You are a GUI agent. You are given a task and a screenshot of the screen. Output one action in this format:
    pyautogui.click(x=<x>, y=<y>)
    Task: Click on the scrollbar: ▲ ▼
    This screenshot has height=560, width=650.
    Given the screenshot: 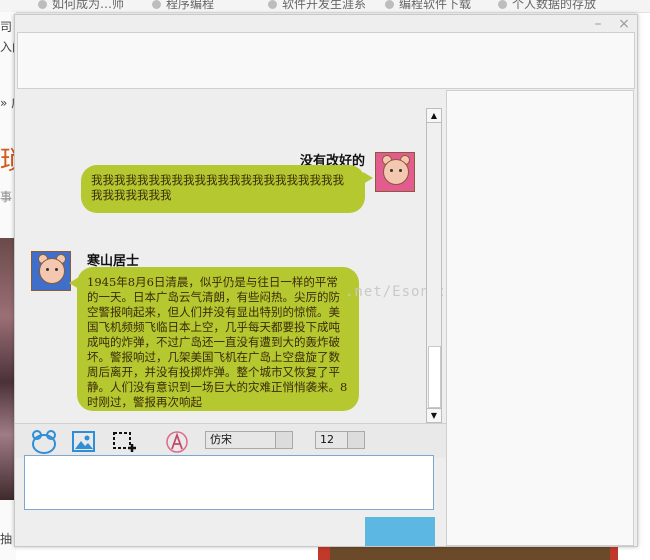 What is the action you would take?
    pyautogui.click(x=434, y=265)
    